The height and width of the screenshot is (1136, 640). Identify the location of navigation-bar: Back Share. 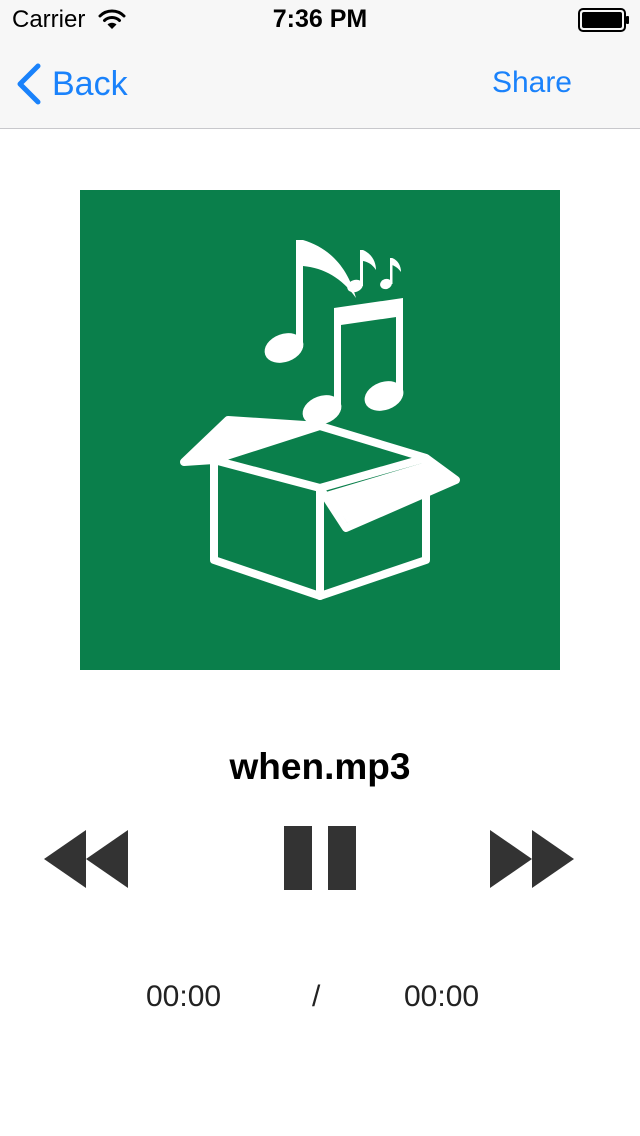
(320, 84).